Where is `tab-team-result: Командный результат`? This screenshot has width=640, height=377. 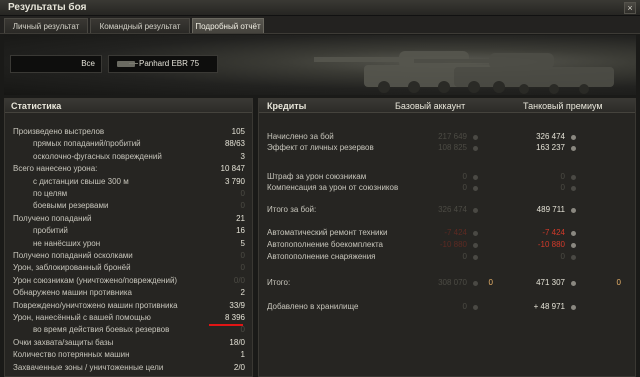
tab-team-result: Командный результат is located at coordinates (140, 25).